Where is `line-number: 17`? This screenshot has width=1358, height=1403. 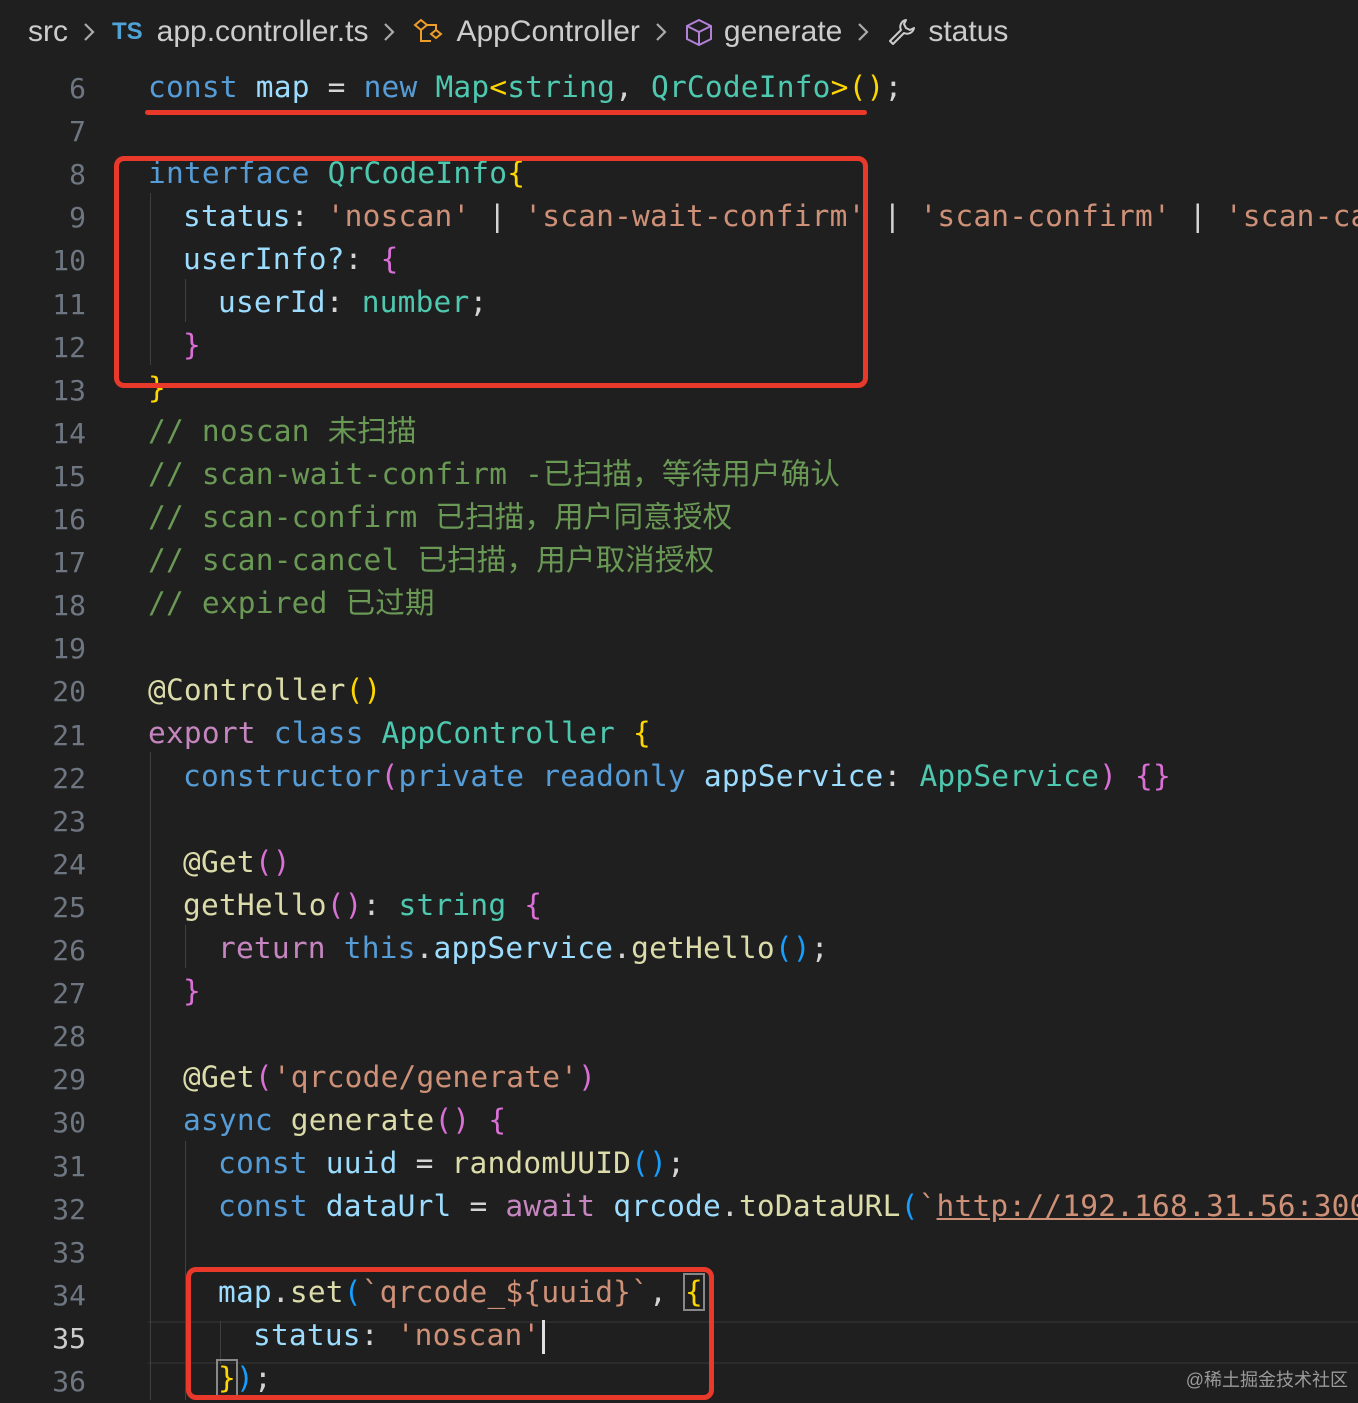 line-number: 17 is located at coordinates (69, 563).